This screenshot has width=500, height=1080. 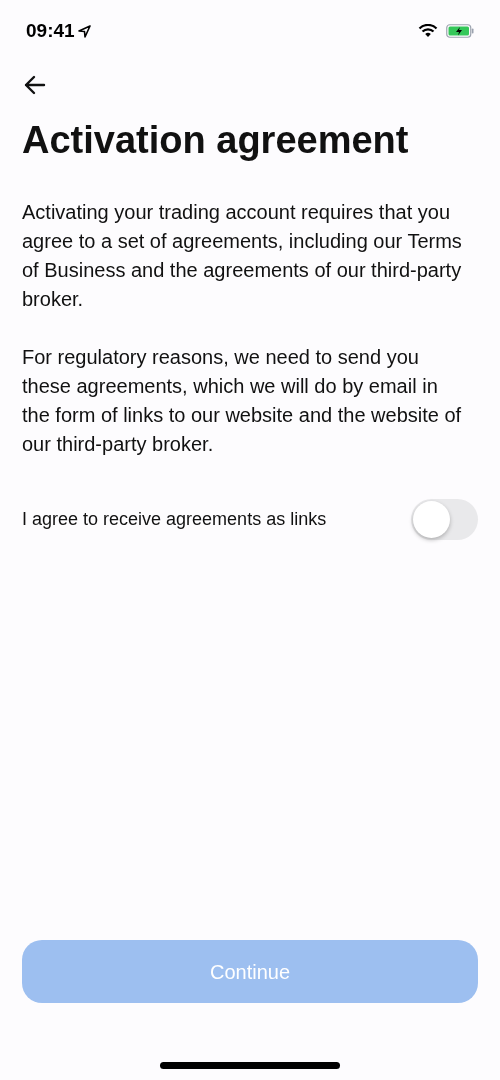 What do you see at coordinates (460, 31) in the screenshot?
I see `battery-charging-icon` at bounding box center [460, 31].